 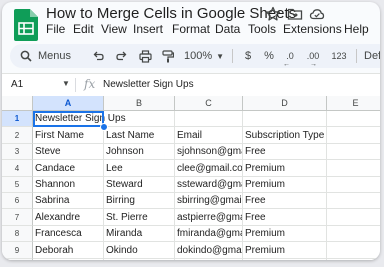 What do you see at coordinates (17, 168) in the screenshot?
I see `row-header: 4` at bounding box center [17, 168].